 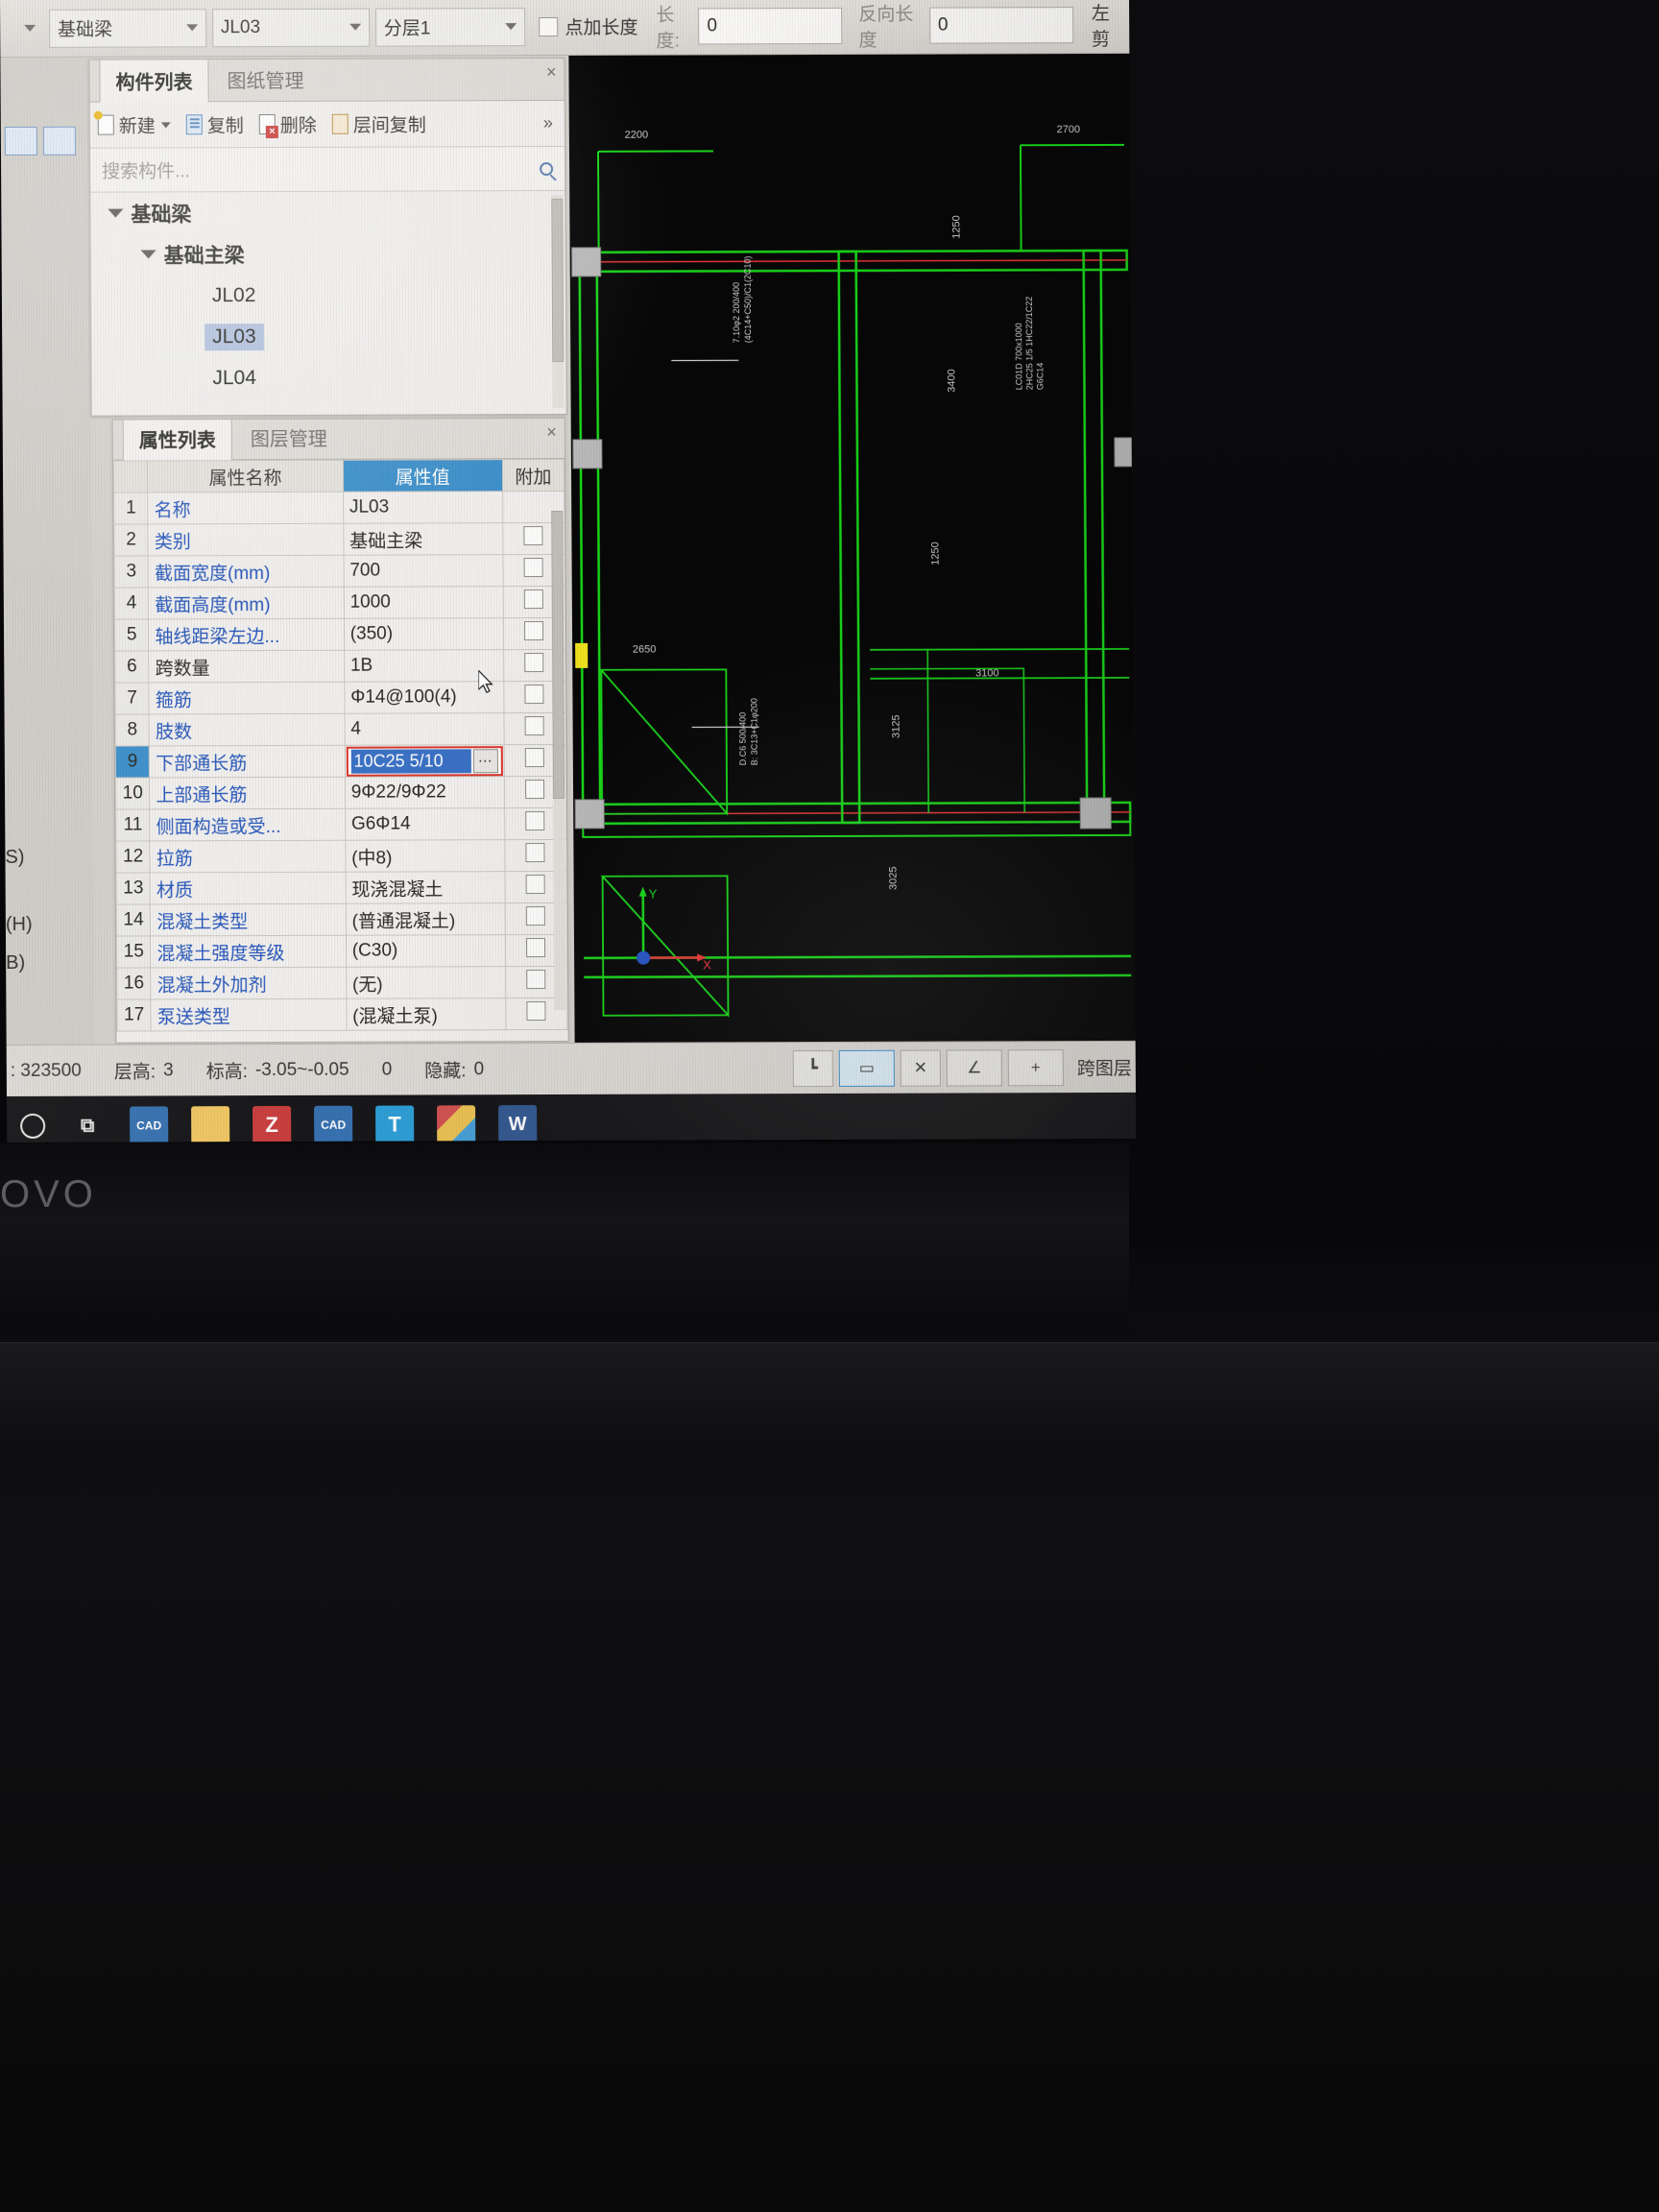 I want to click on property-row: 6 跨数量 1B, so click(x=339, y=666).